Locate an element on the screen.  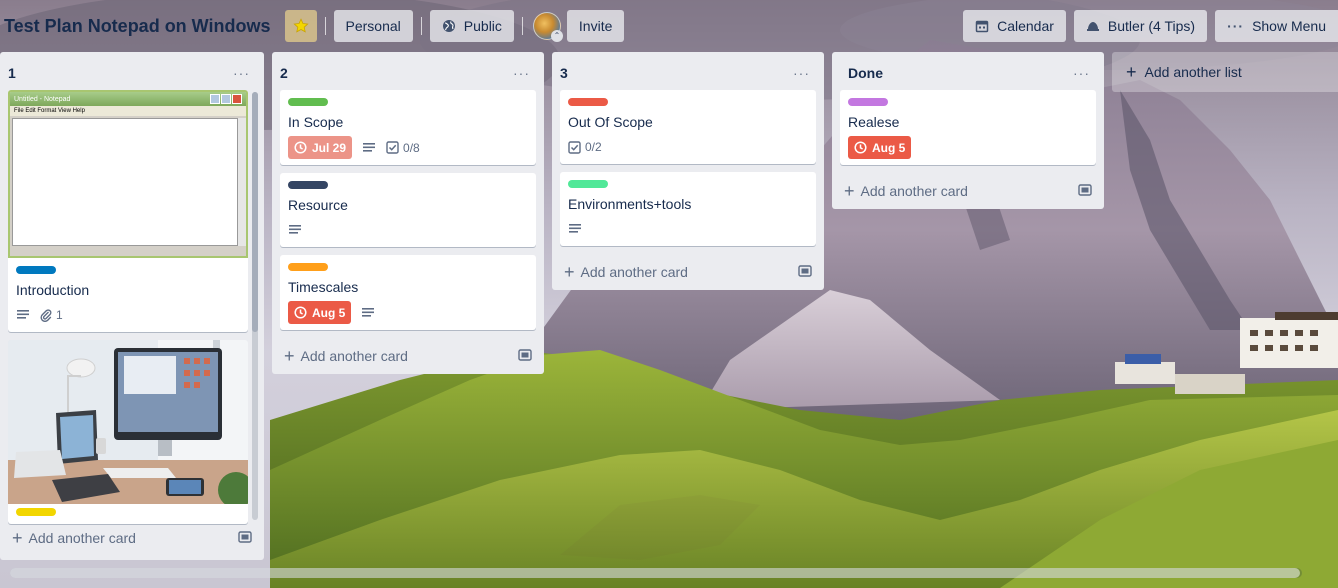
card-realese: Realese Aug 5 is located at coordinates (968, 127).